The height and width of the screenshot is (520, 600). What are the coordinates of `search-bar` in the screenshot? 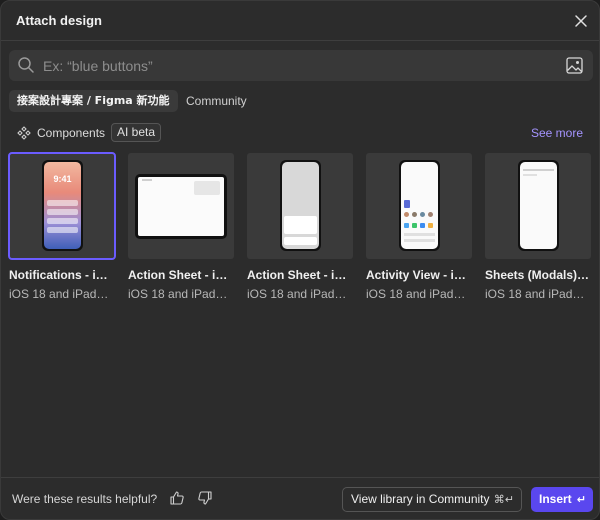 It's located at (301, 65).